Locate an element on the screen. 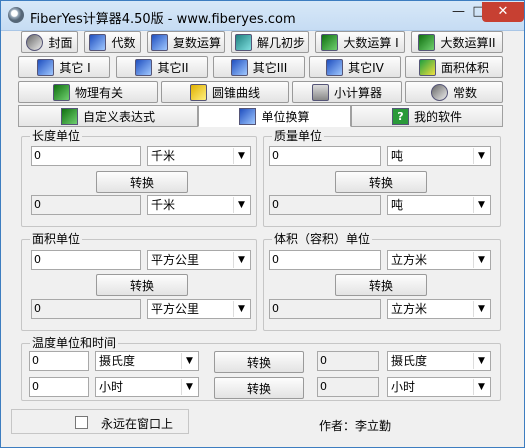  area-input-unit-select: 平方公里 ▼ is located at coordinates (199, 260).